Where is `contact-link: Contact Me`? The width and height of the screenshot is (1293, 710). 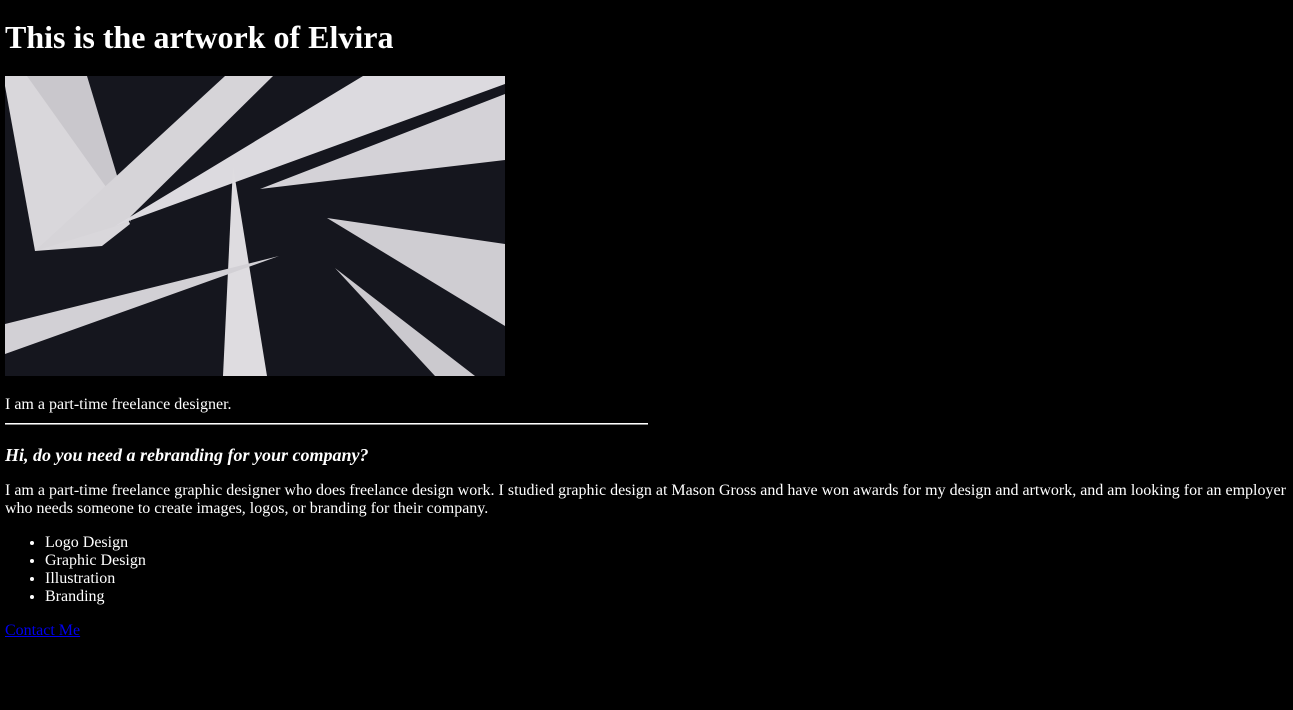 contact-link: Contact Me is located at coordinates (42, 630).